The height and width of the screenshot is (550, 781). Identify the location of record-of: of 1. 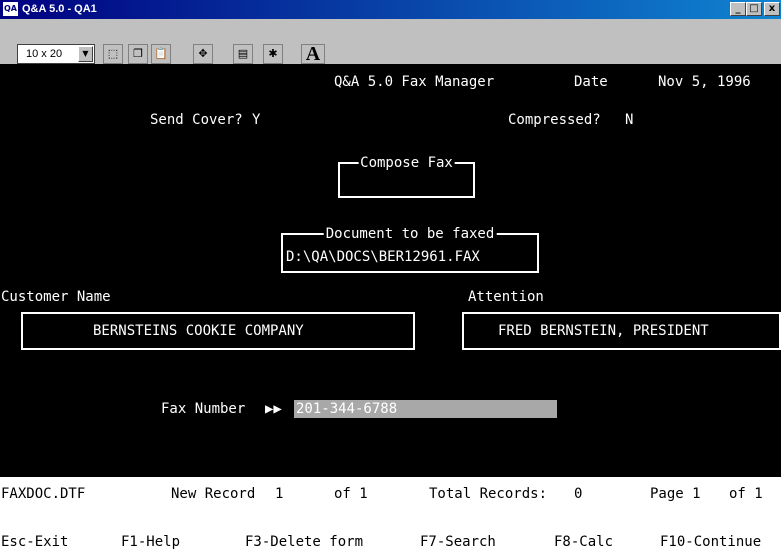
(351, 494).